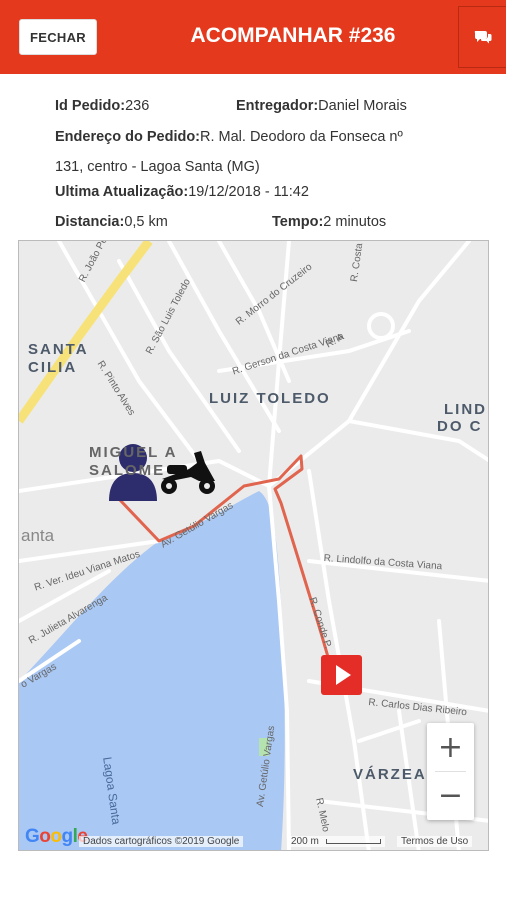  I want to click on distance-value: 0,5 km, so click(146, 222).